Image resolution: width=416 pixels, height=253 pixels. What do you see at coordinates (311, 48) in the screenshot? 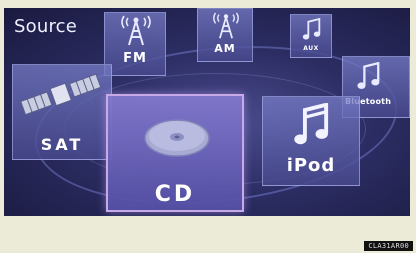
I see `aux-label: AUX` at bounding box center [311, 48].